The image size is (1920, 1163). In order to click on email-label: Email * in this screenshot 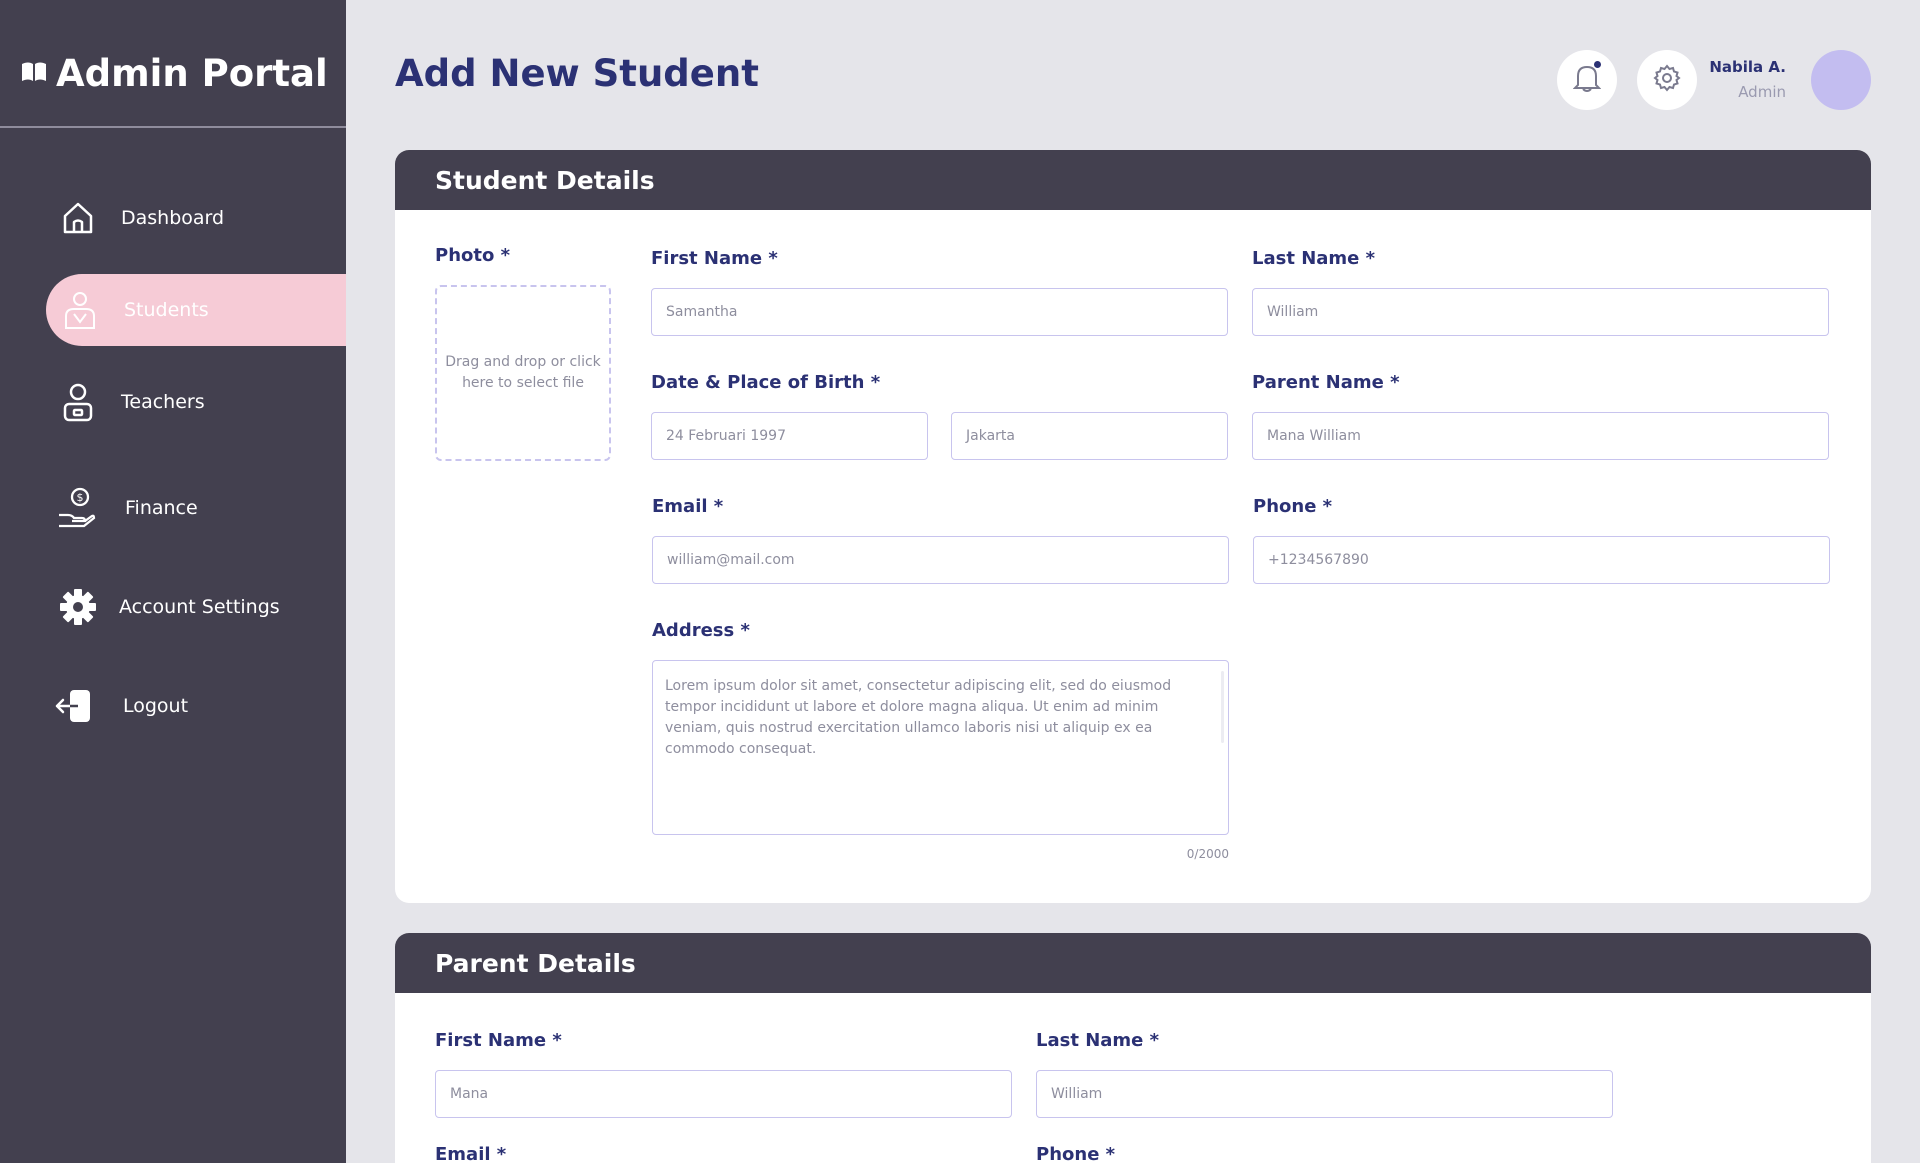, I will do `click(688, 506)`.